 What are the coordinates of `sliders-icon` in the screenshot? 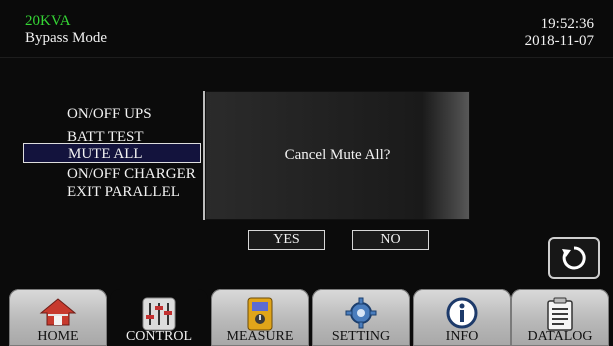 It's located at (159, 314).